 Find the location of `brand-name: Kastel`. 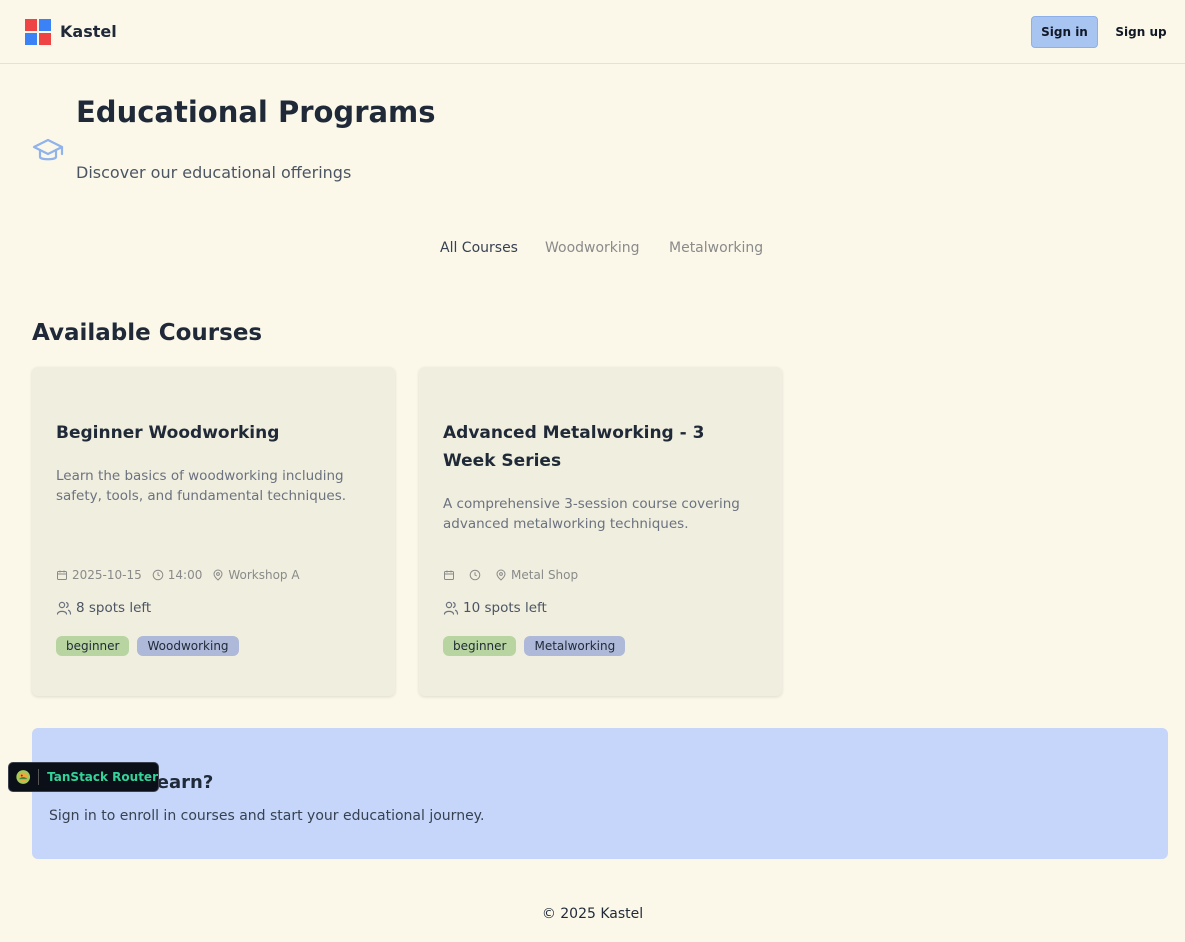

brand-name: Kastel is located at coordinates (88, 31).